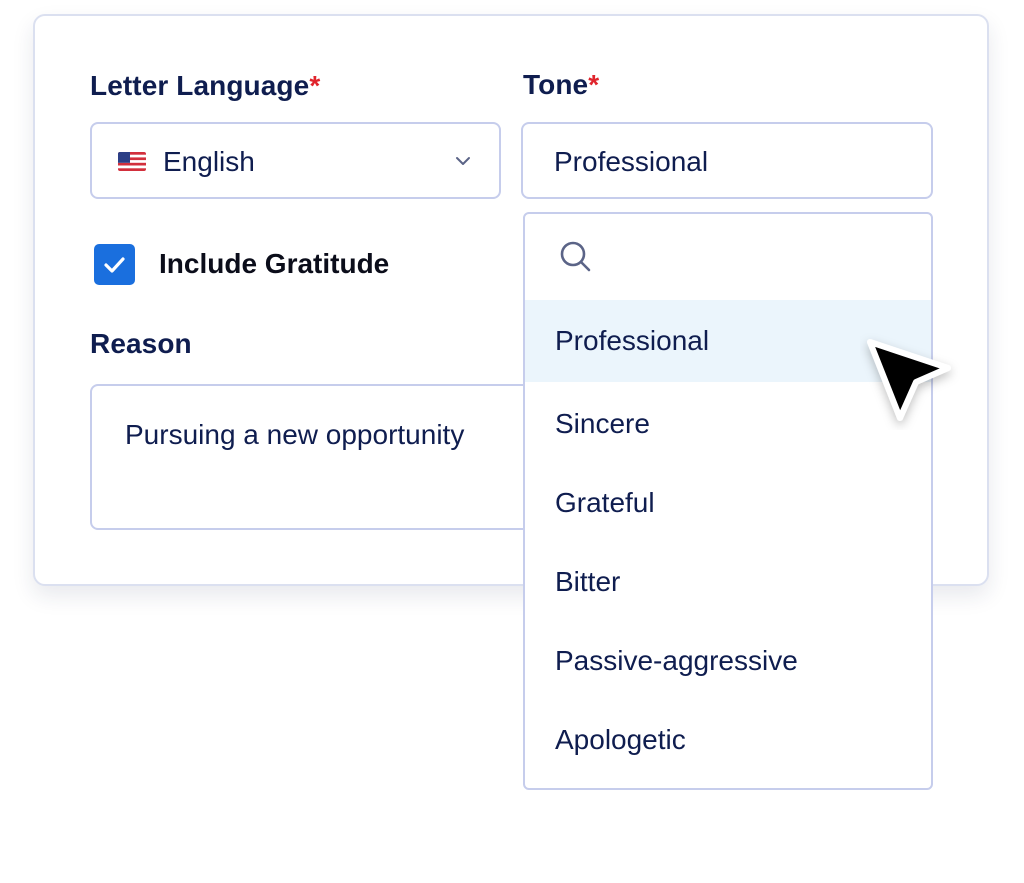 Image resolution: width=1024 pixels, height=883 pixels. I want to click on us-flag-icon, so click(132, 161).